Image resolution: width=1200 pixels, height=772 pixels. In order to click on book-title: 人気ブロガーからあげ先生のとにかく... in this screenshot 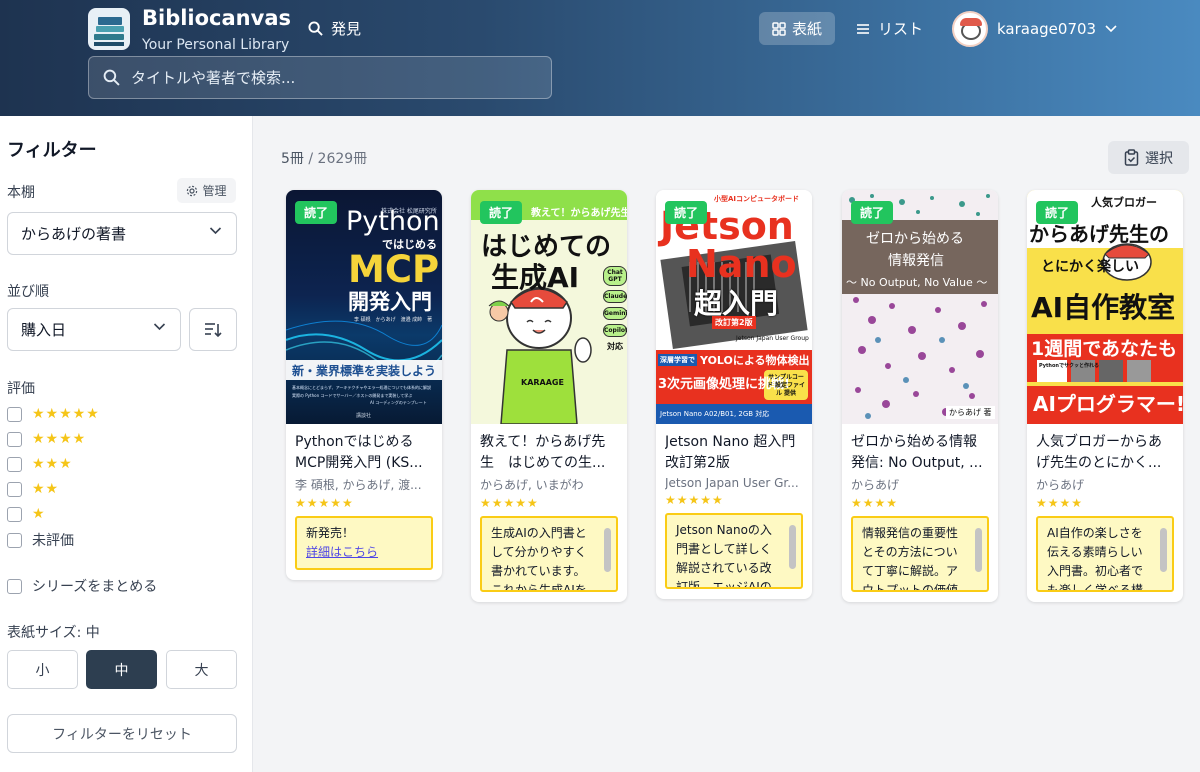, I will do `click(1105, 453)`.